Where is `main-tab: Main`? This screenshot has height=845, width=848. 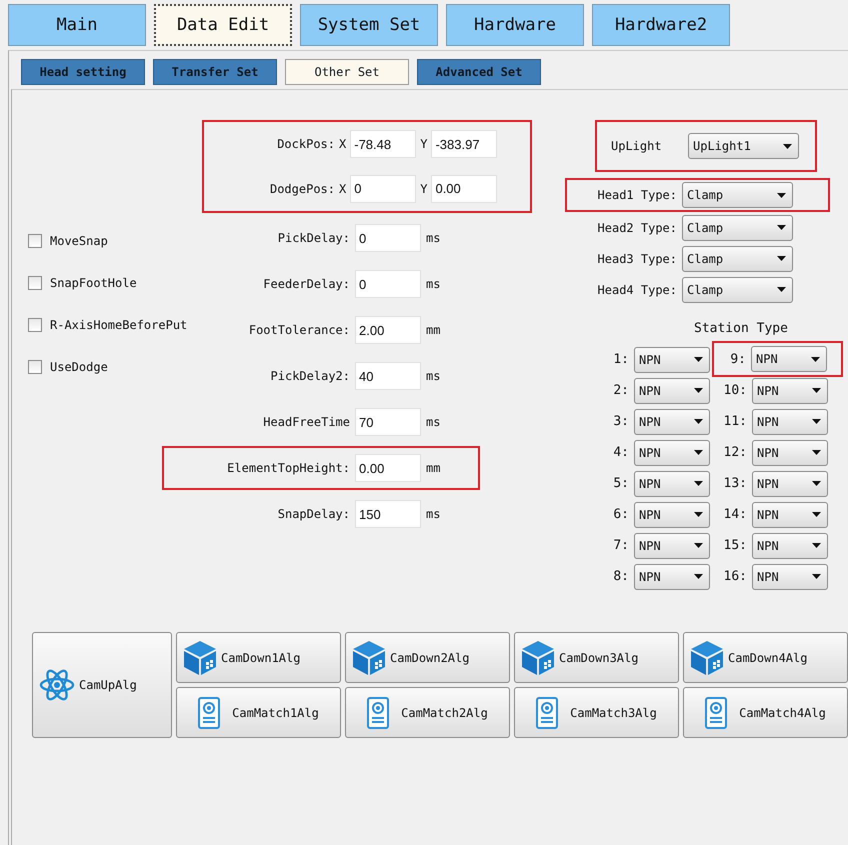 main-tab: Main is located at coordinates (77, 25).